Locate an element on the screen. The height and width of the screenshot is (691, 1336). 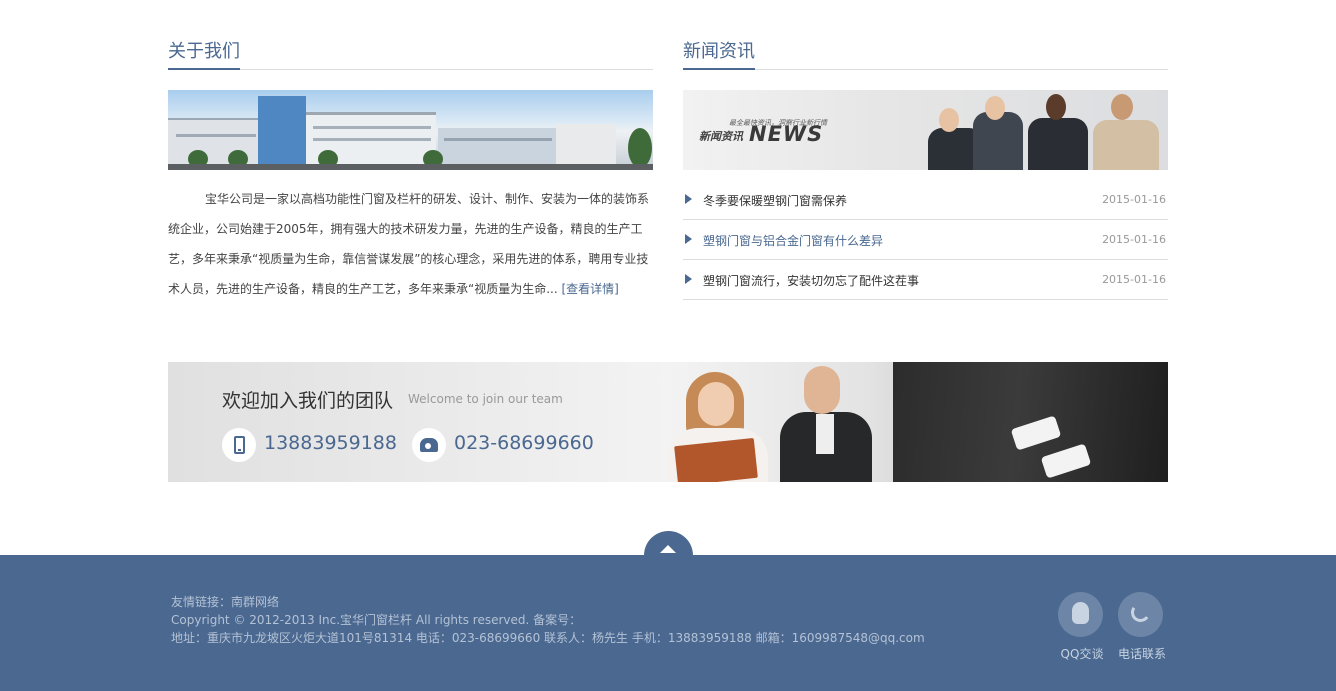
news-banner-label: 新闻资讯 is located at coordinates (721, 136).